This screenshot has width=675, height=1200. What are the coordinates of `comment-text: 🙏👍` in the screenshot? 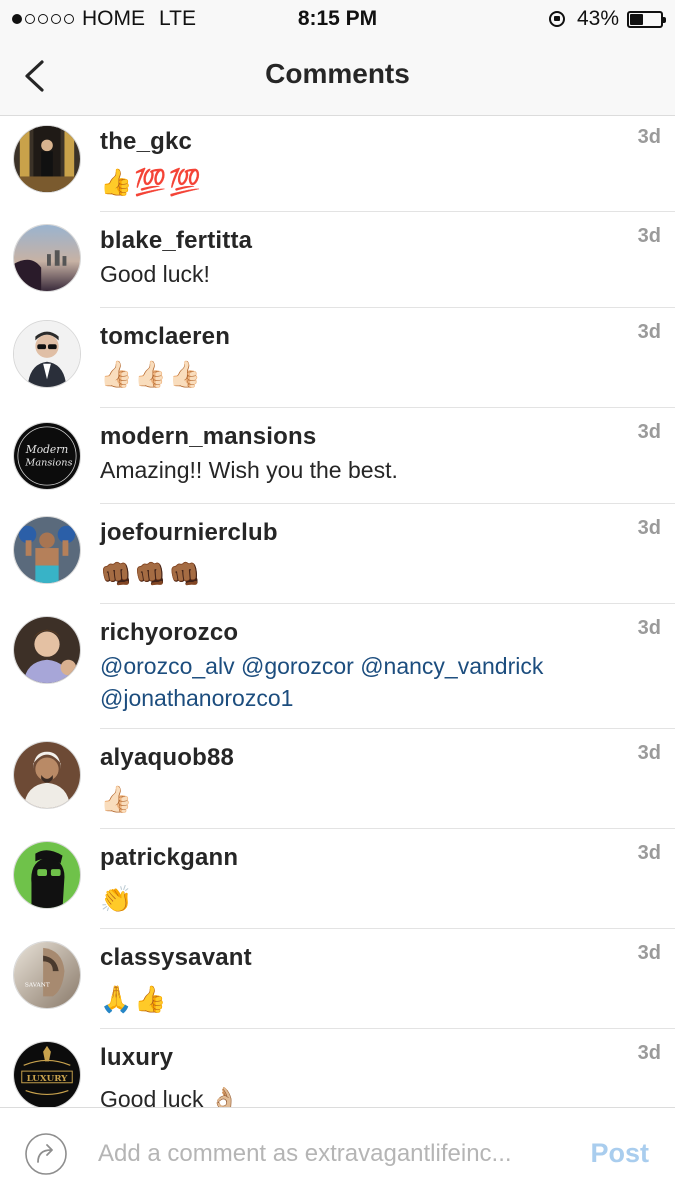 It's located at (134, 999).